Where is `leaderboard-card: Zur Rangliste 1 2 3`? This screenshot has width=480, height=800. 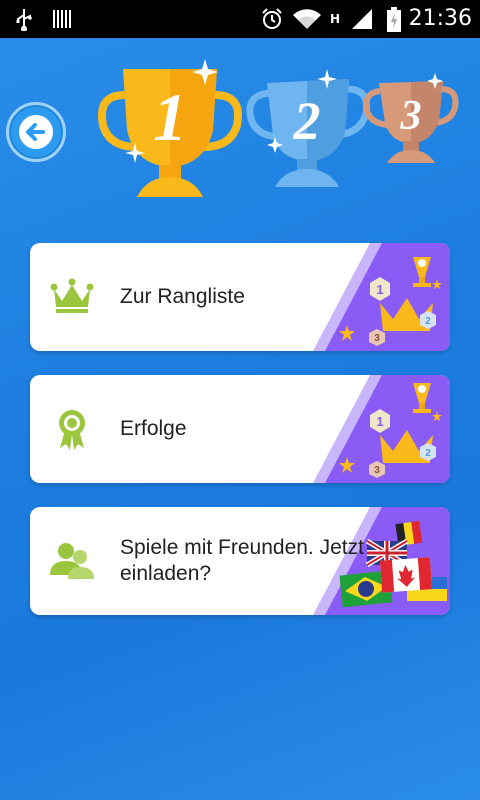
leaderboard-card: Zur Rangliste 1 2 3 is located at coordinates (240, 297).